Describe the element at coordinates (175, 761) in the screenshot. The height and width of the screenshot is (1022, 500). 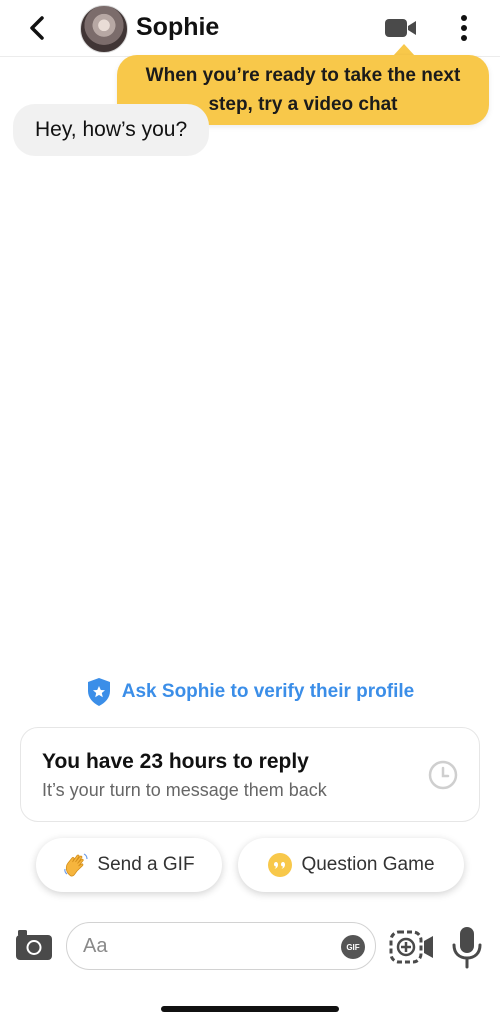
I see `reply-timer-title: You have 23 hours to reply` at that location.